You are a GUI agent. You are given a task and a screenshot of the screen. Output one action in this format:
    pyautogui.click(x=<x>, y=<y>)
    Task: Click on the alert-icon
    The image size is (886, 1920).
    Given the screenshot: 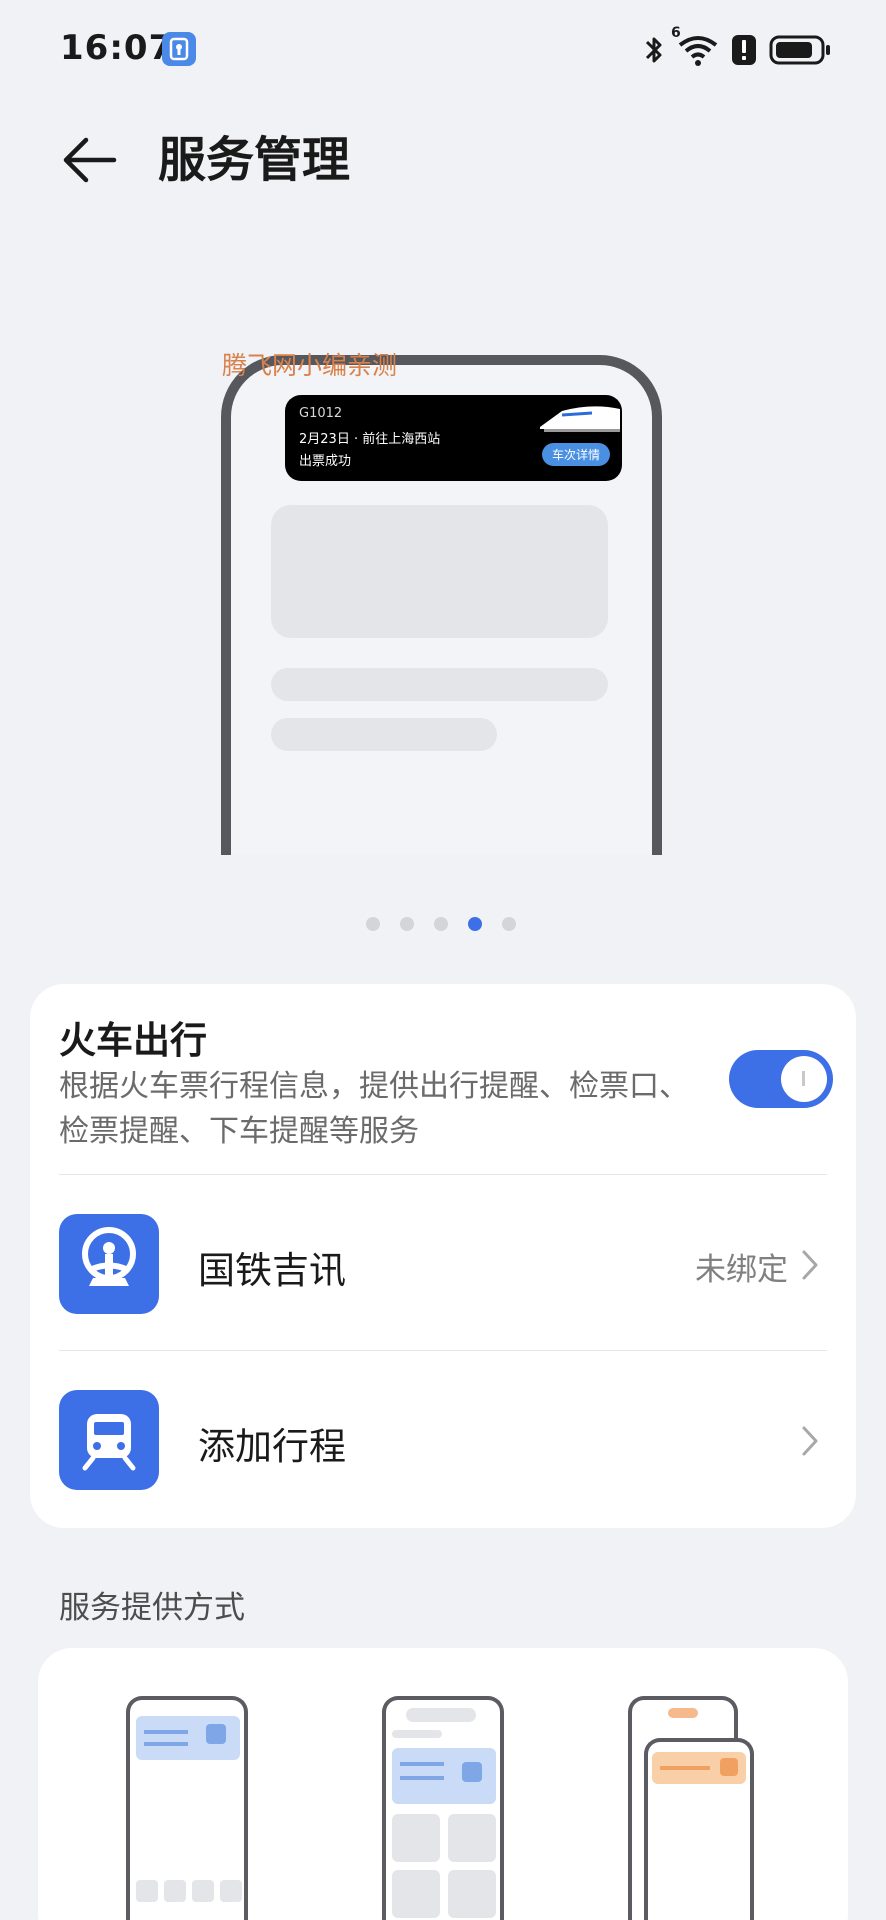 What is the action you would take?
    pyautogui.click(x=744, y=50)
    